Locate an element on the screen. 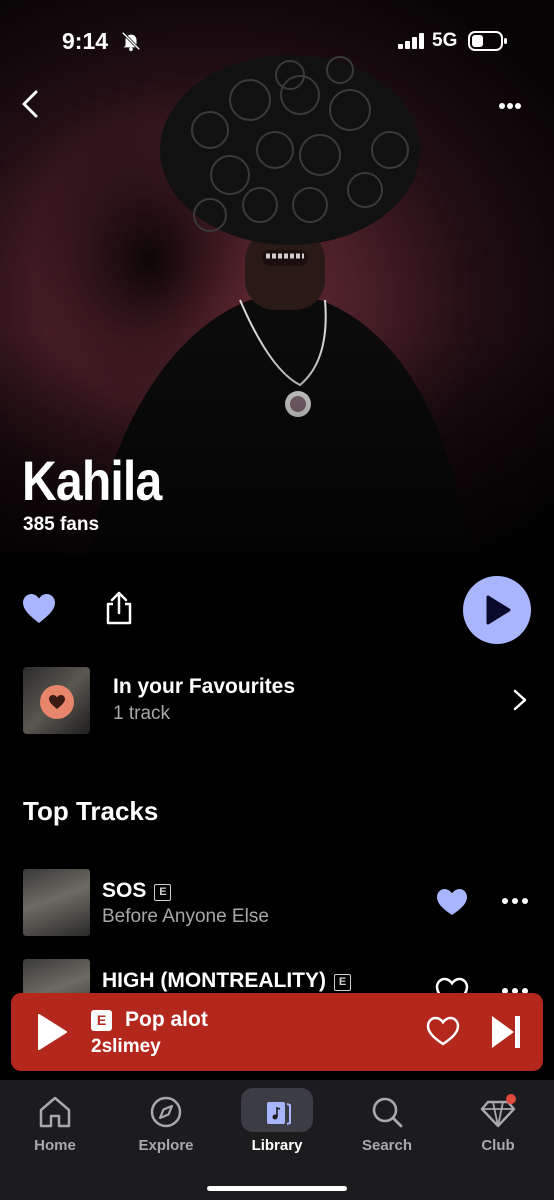 Image resolution: width=554 pixels, height=1200 pixels. tab-home: Home is located at coordinates (55, 1125).